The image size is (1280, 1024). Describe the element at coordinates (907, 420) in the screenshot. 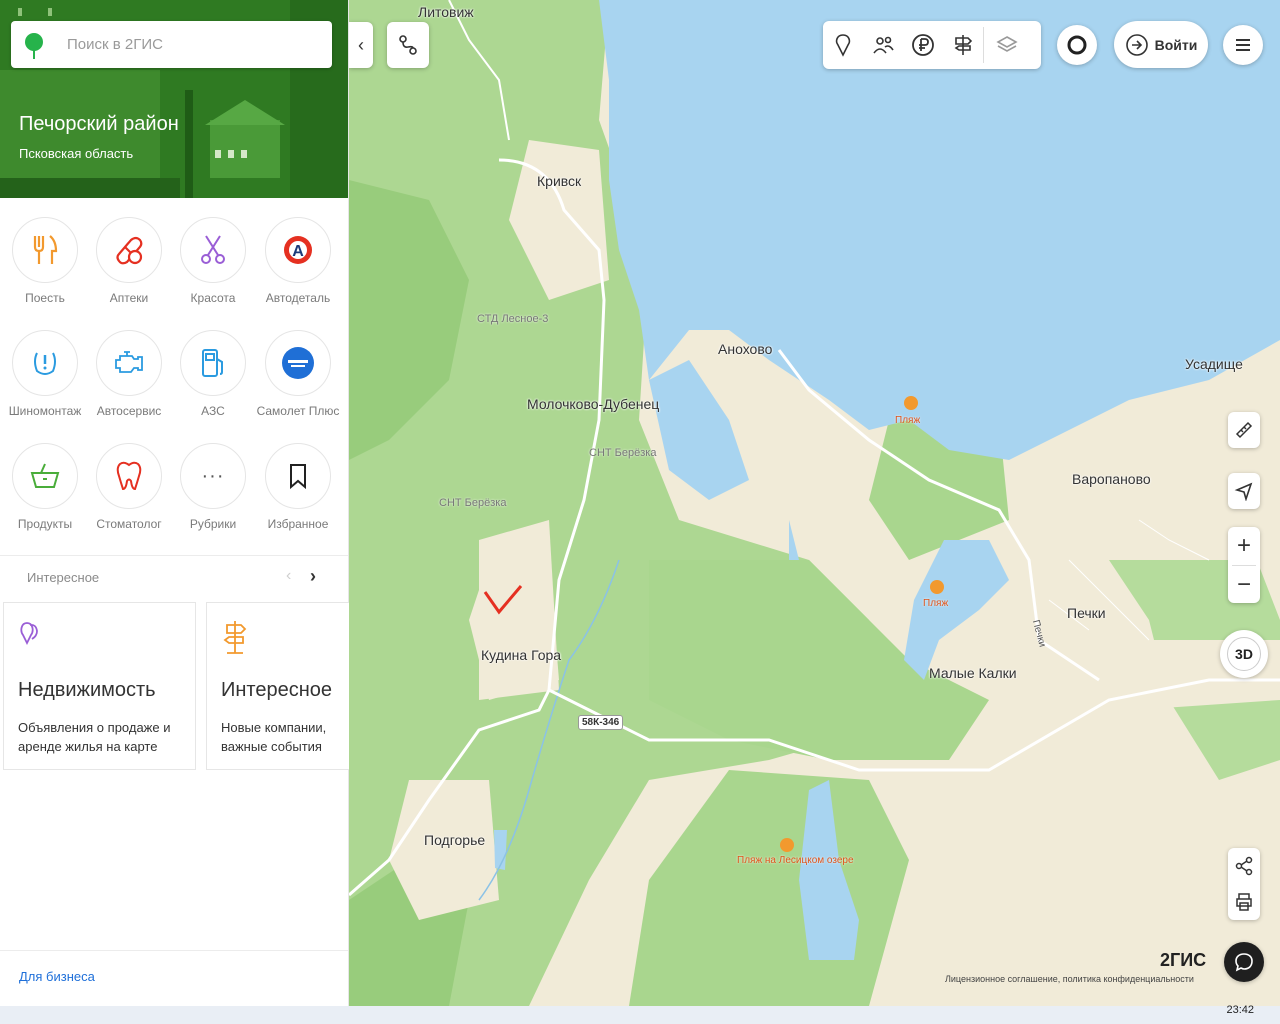

I see `poi-beach-1: Пляж` at that location.